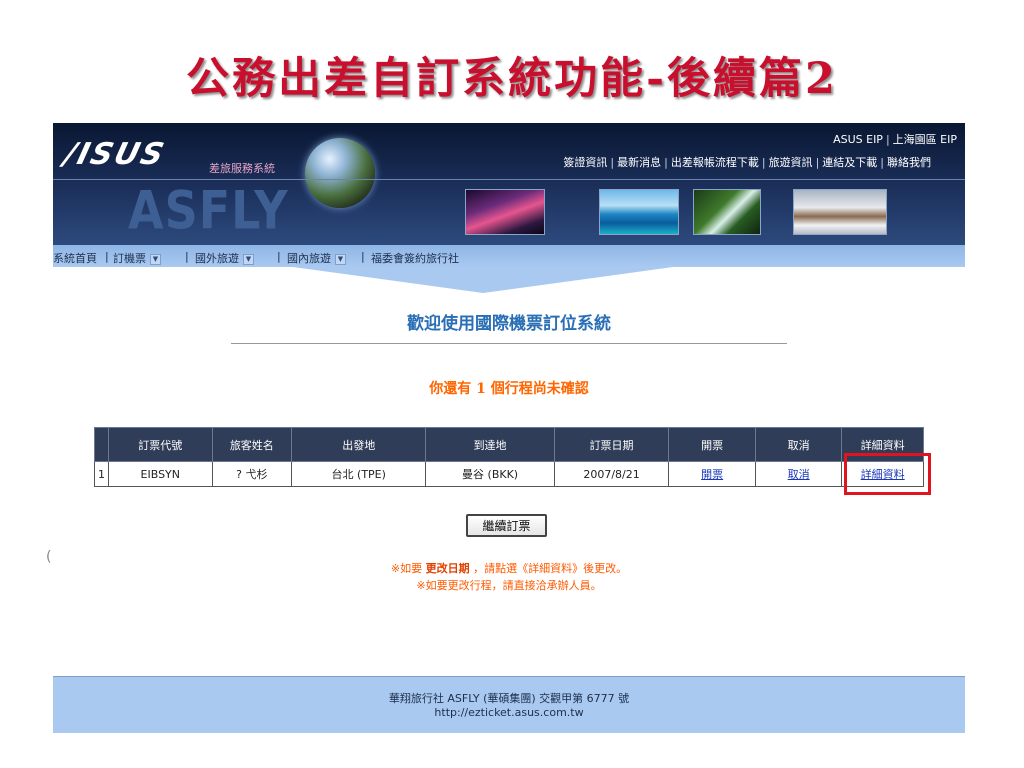 The height and width of the screenshot is (768, 1024). What do you see at coordinates (849, 162) in the screenshot?
I see `link-downloads: 連結及下載` at bounding box center [849, 162].